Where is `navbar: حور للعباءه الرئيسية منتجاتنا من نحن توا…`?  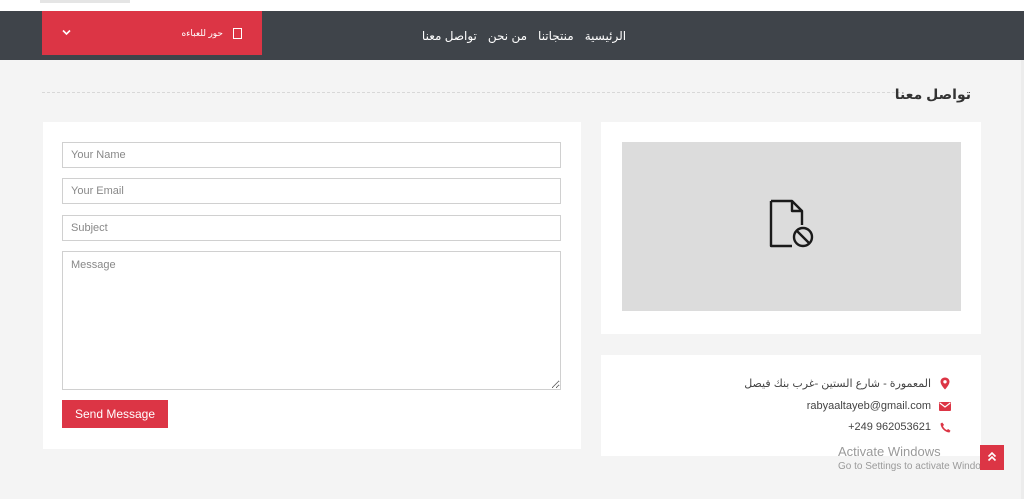 navbar: حور للعباءه الرئيسية منتجاتنا من نحن توا… is located at coordinates (512, 35).